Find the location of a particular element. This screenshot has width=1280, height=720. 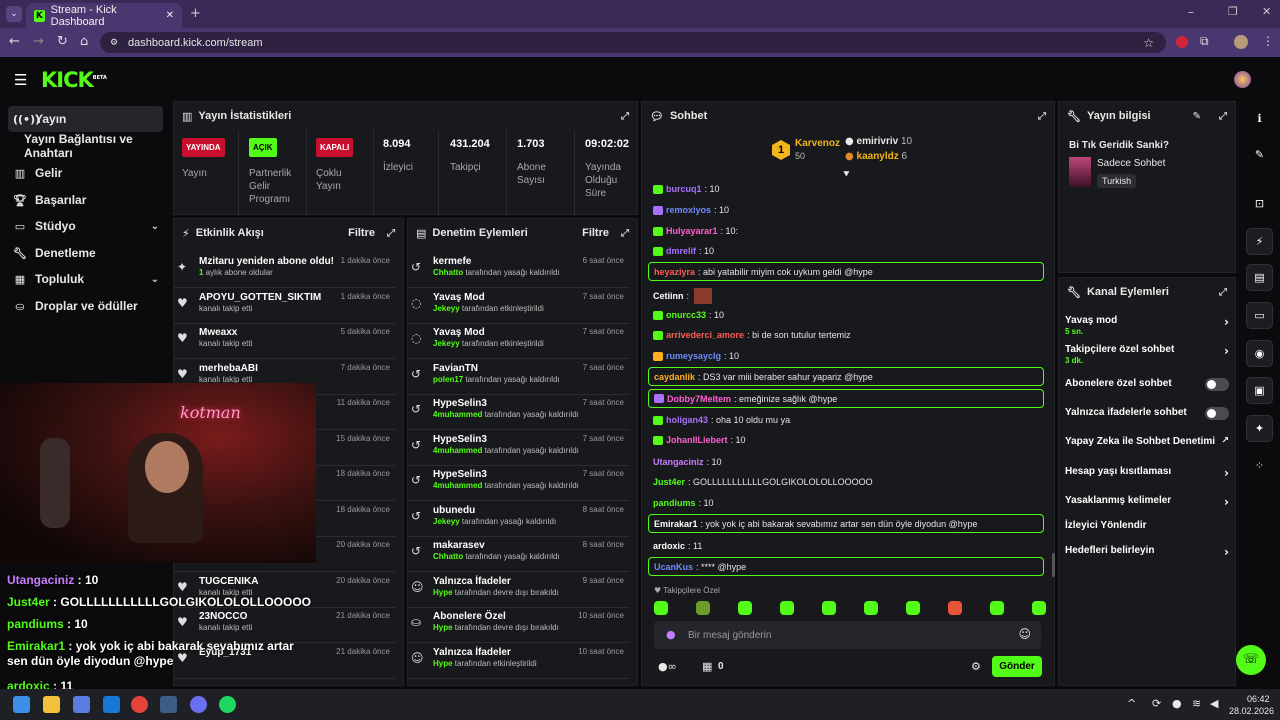

chat-message: burcuq1: 10 is located at coordinates (686, 189).